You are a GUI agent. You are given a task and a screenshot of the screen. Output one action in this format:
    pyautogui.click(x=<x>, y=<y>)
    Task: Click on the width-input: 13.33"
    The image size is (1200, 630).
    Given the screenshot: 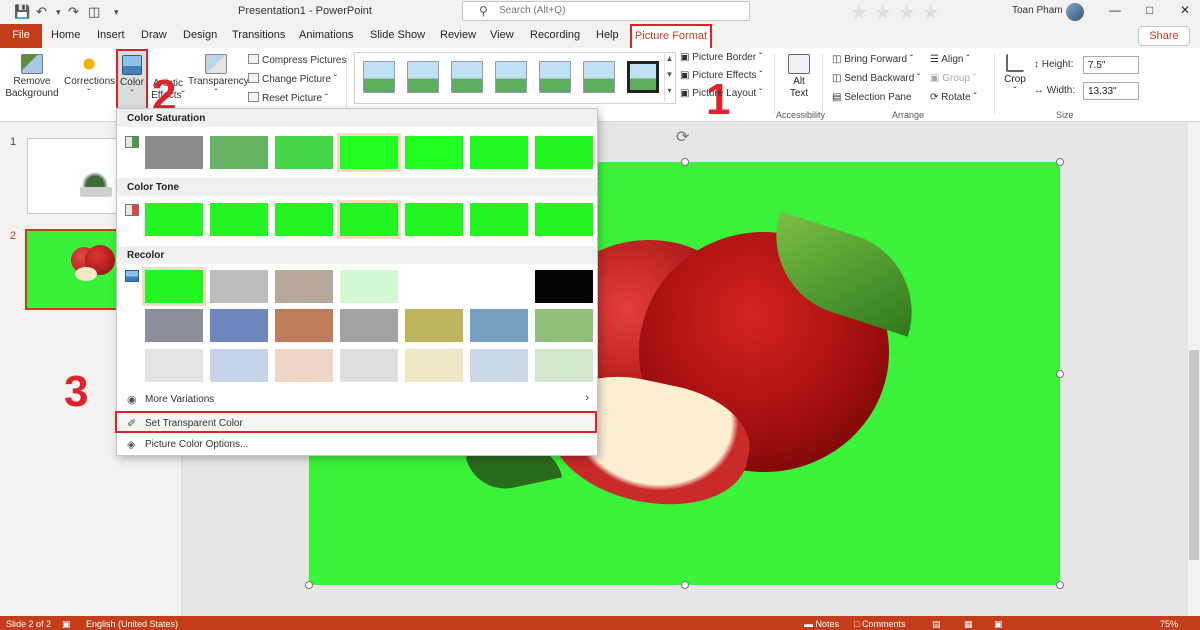 What is the action you would take?
    pyautogui.click(x=1111, y=91)
    